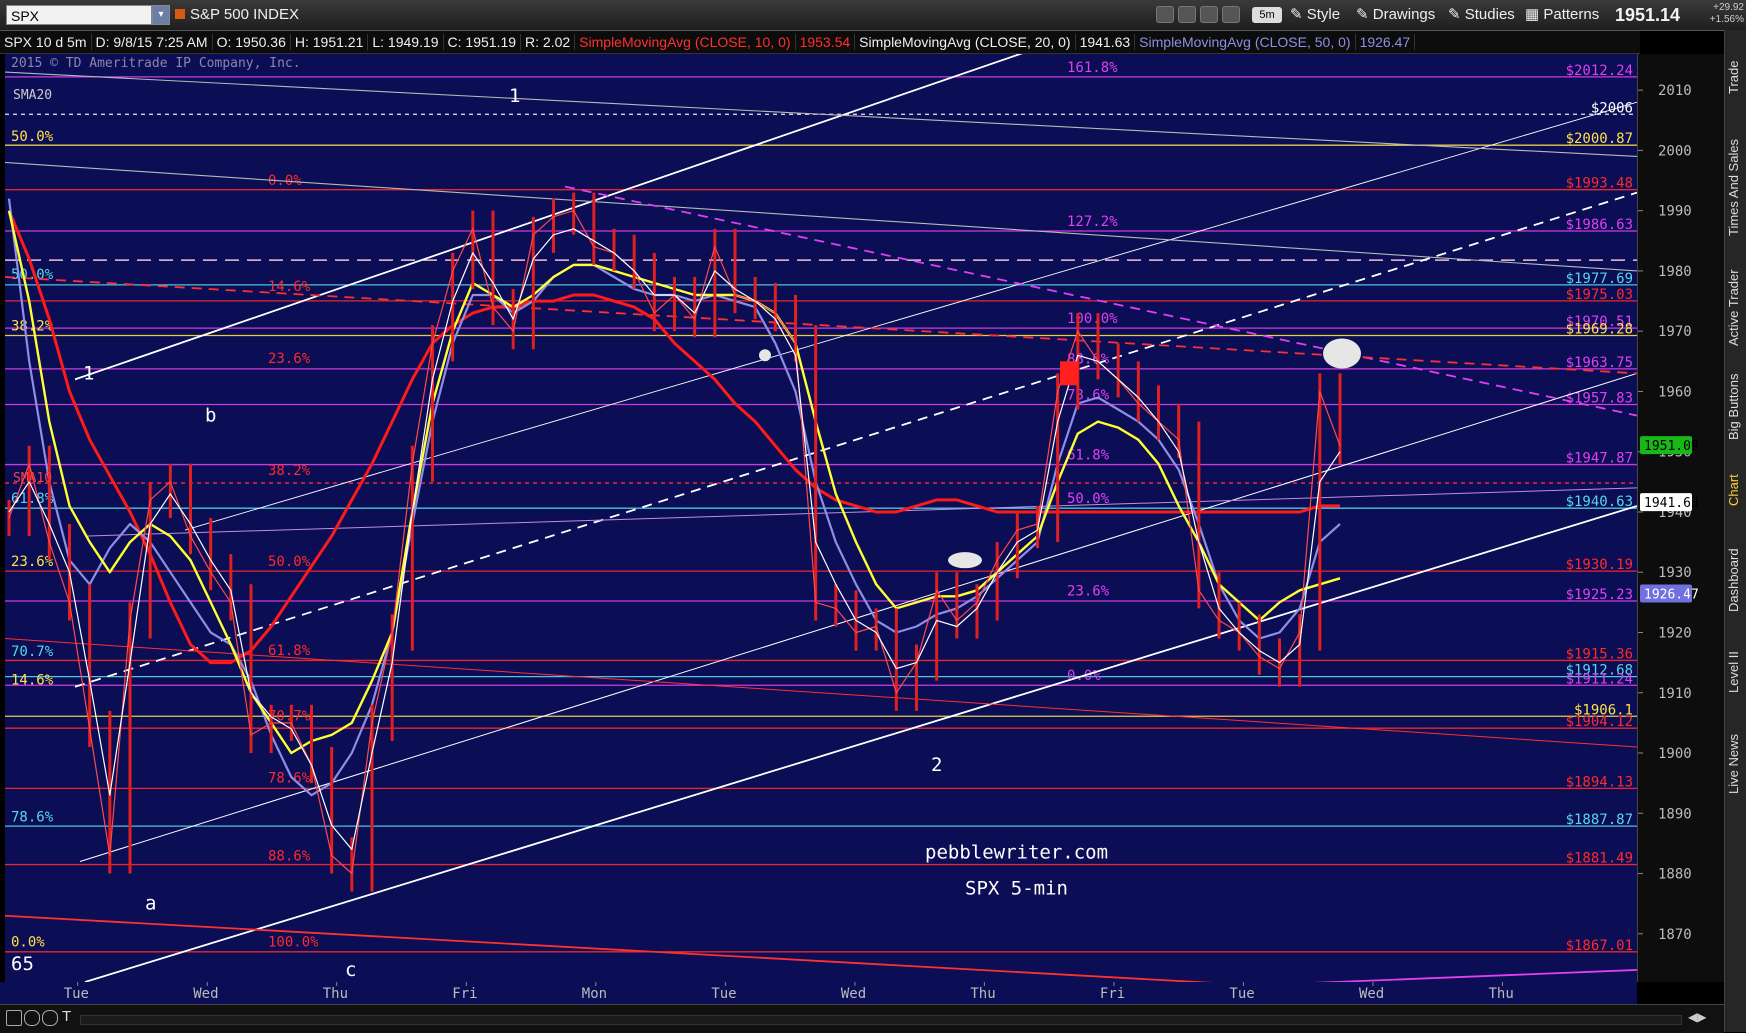 The image size is (1746, 1033). What do you see at coordinates (1736, 187) in the screenshot?
I see `sidebar-tab-times-and-sales: Times And Sales` at bounding box center [1736, 187].